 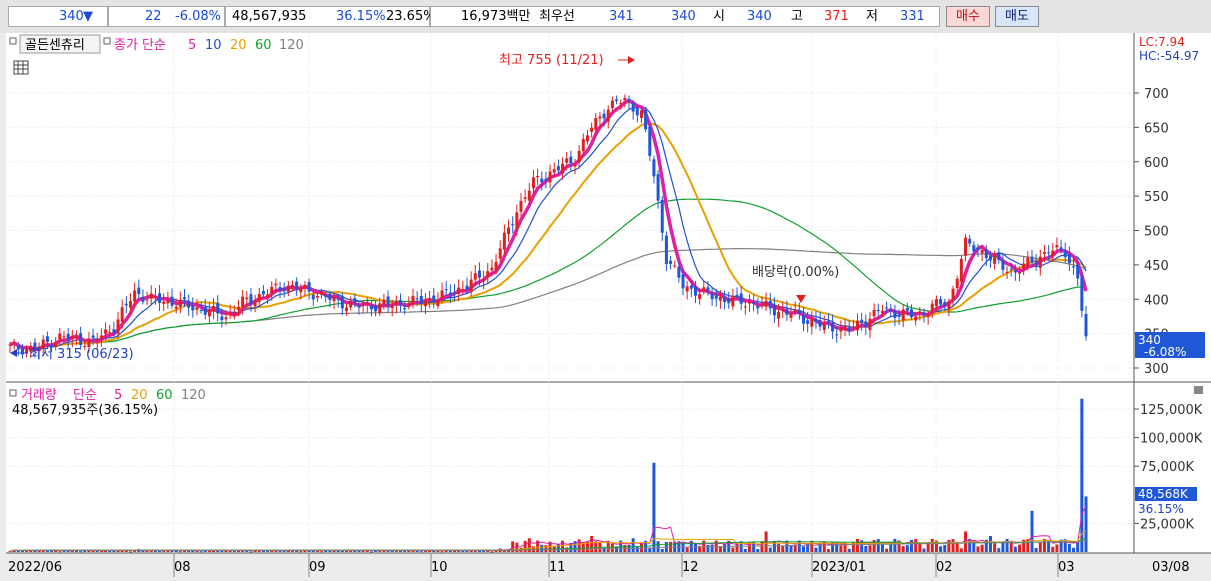 I want to click on buy-button: 매수, so click(x=968, y=16).